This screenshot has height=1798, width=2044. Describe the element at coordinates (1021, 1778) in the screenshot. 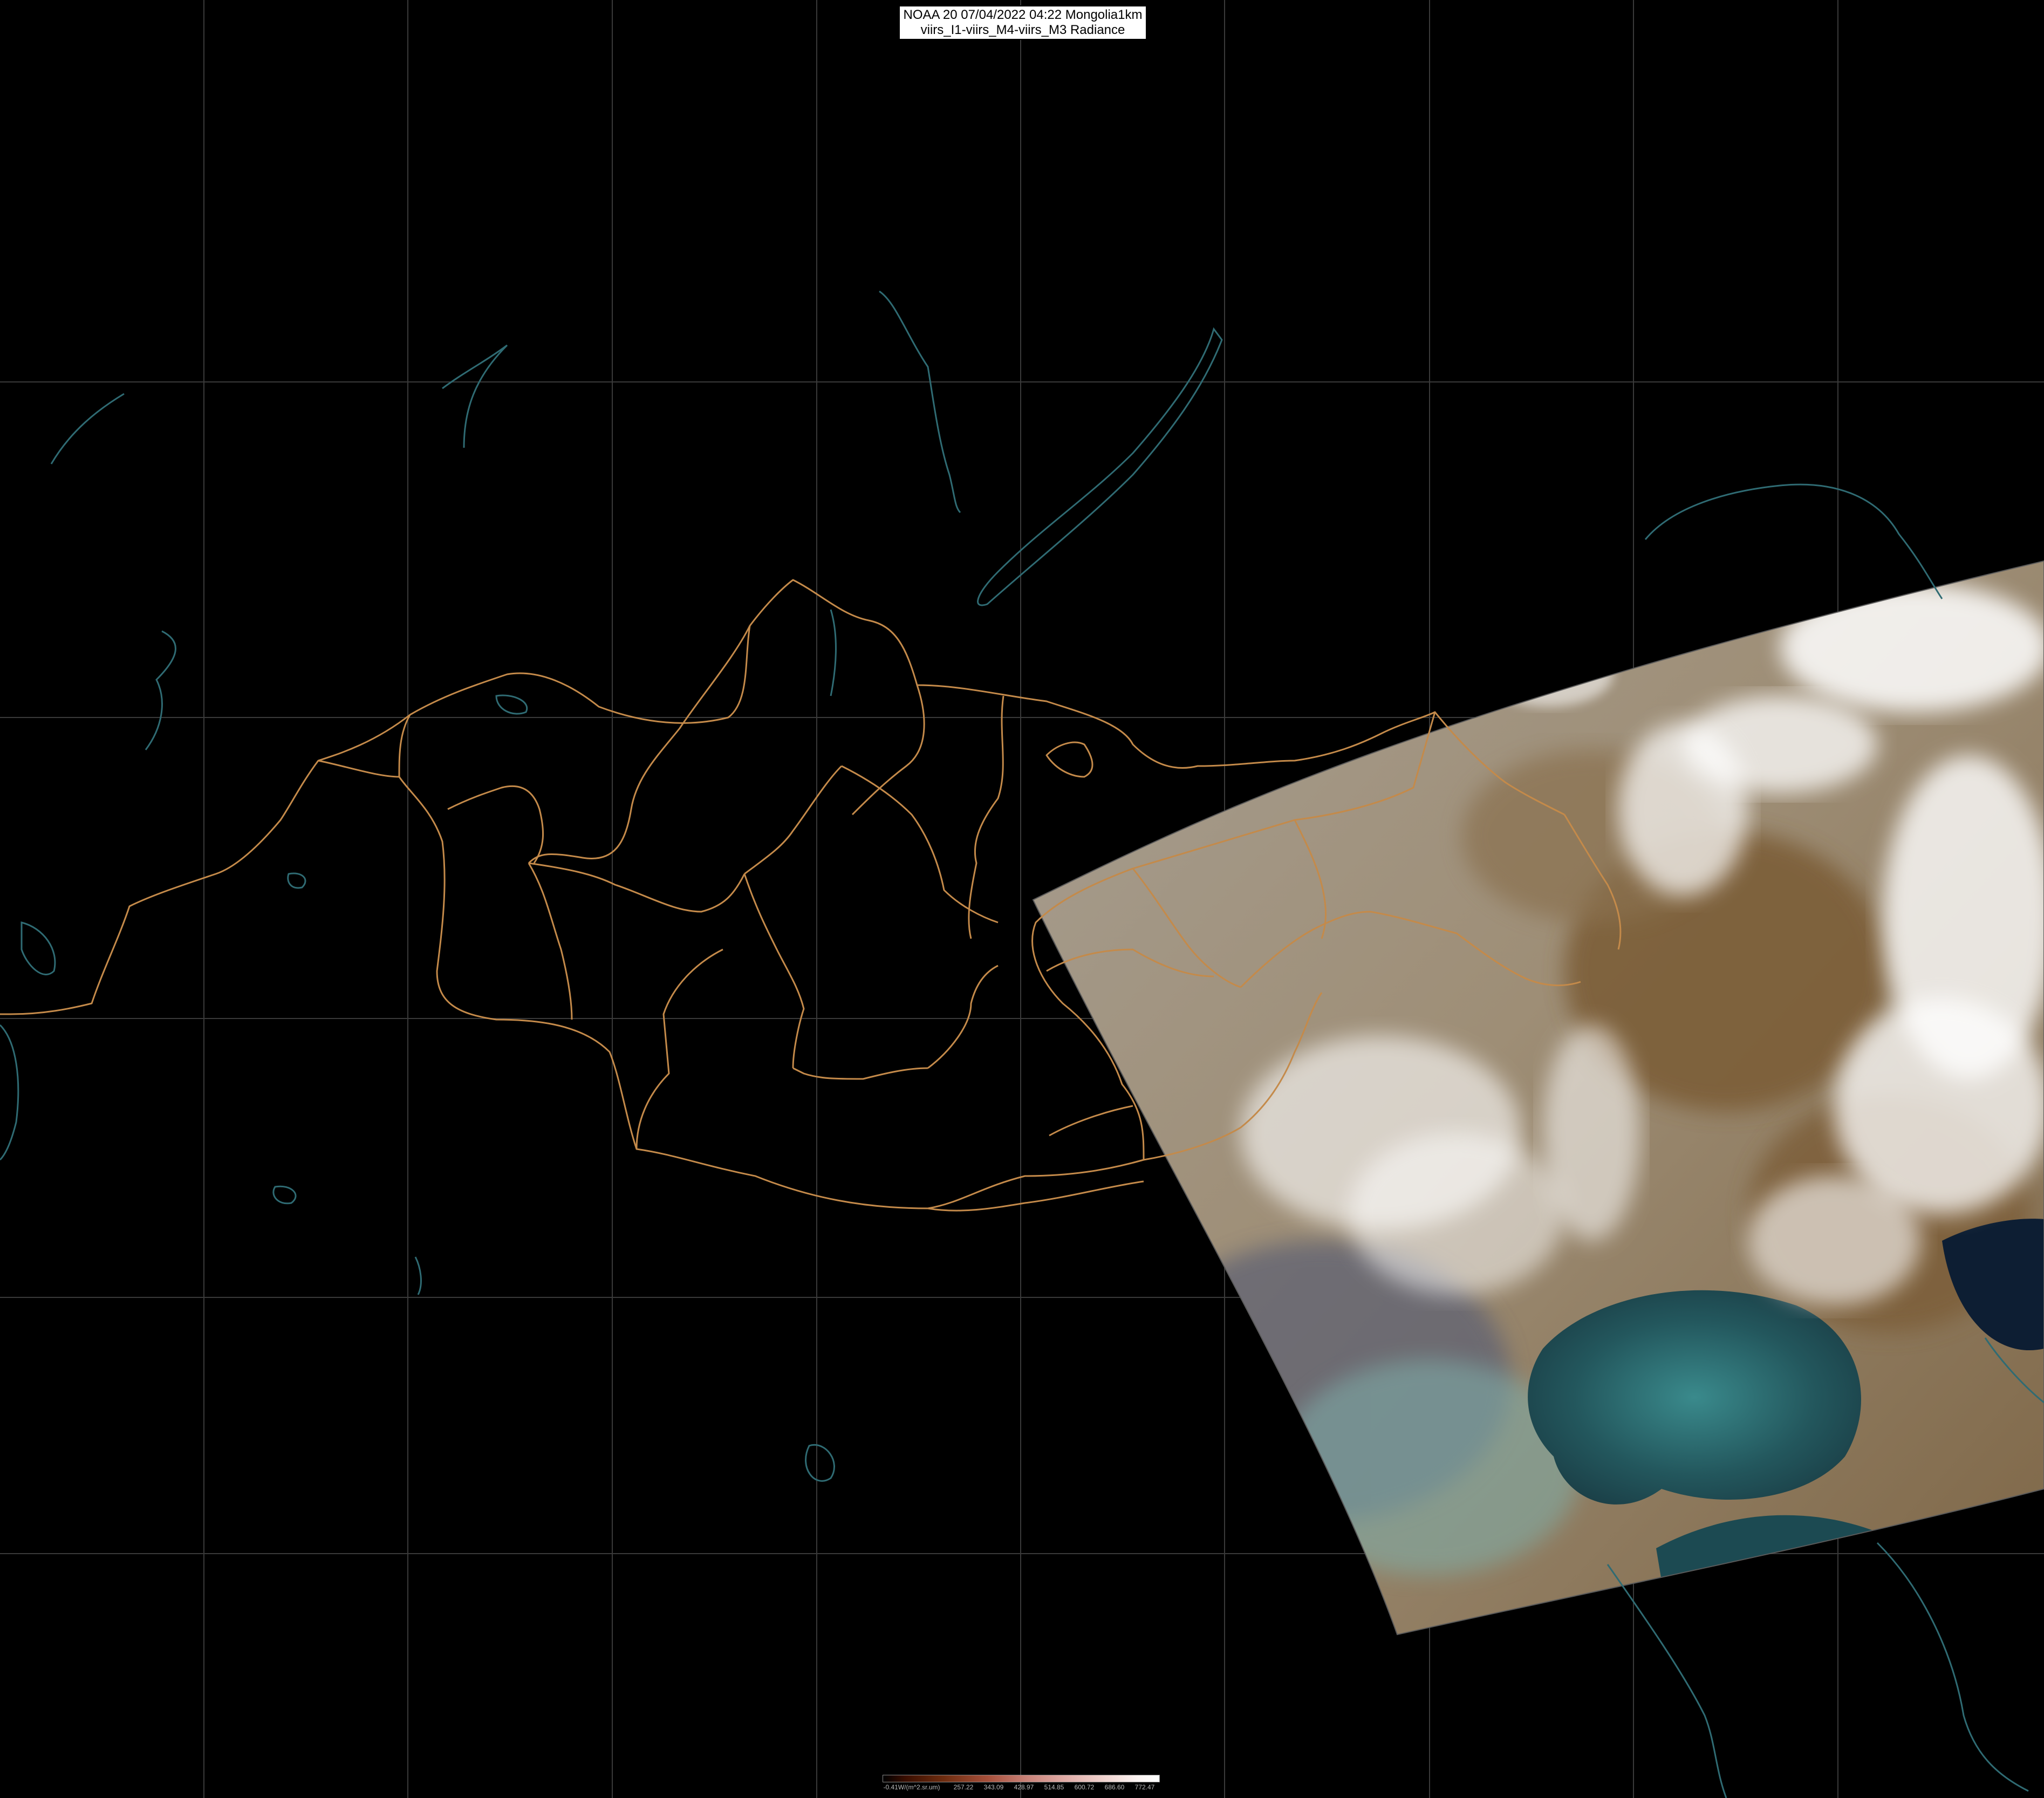

I see `colorbar-ramp` at that location.